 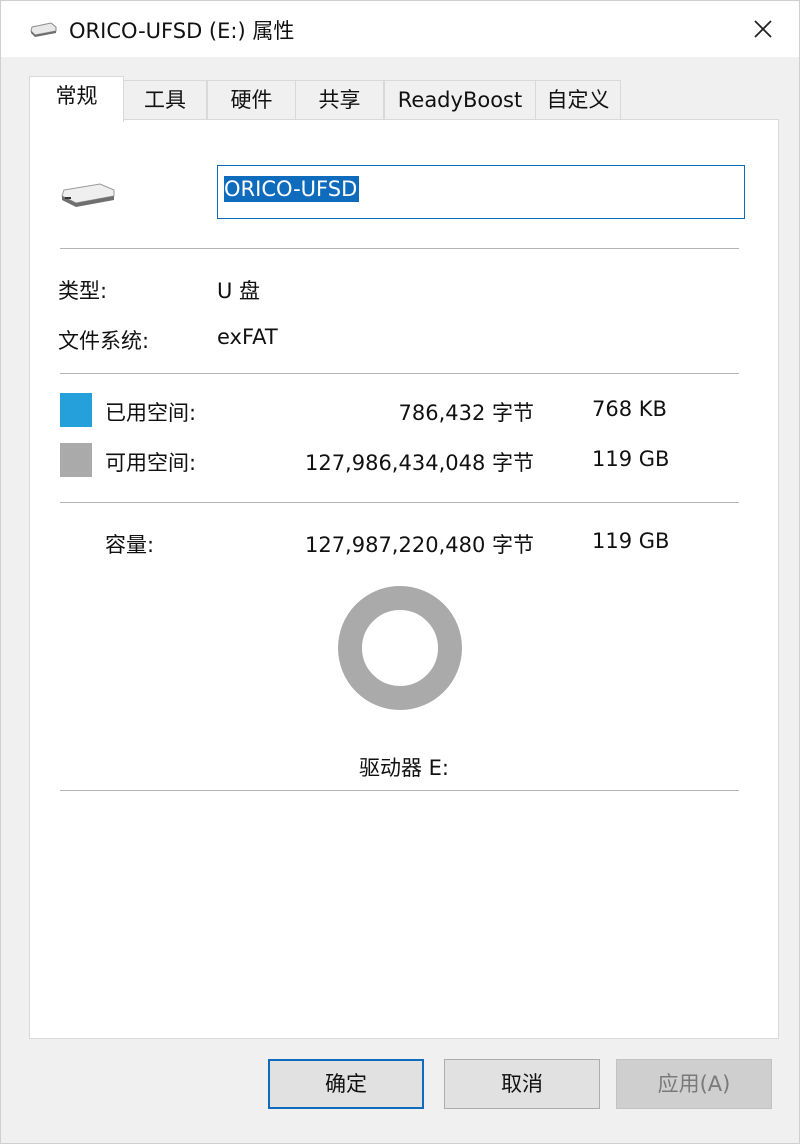 I want to click on drive-icon, so click(x=43, y=32).